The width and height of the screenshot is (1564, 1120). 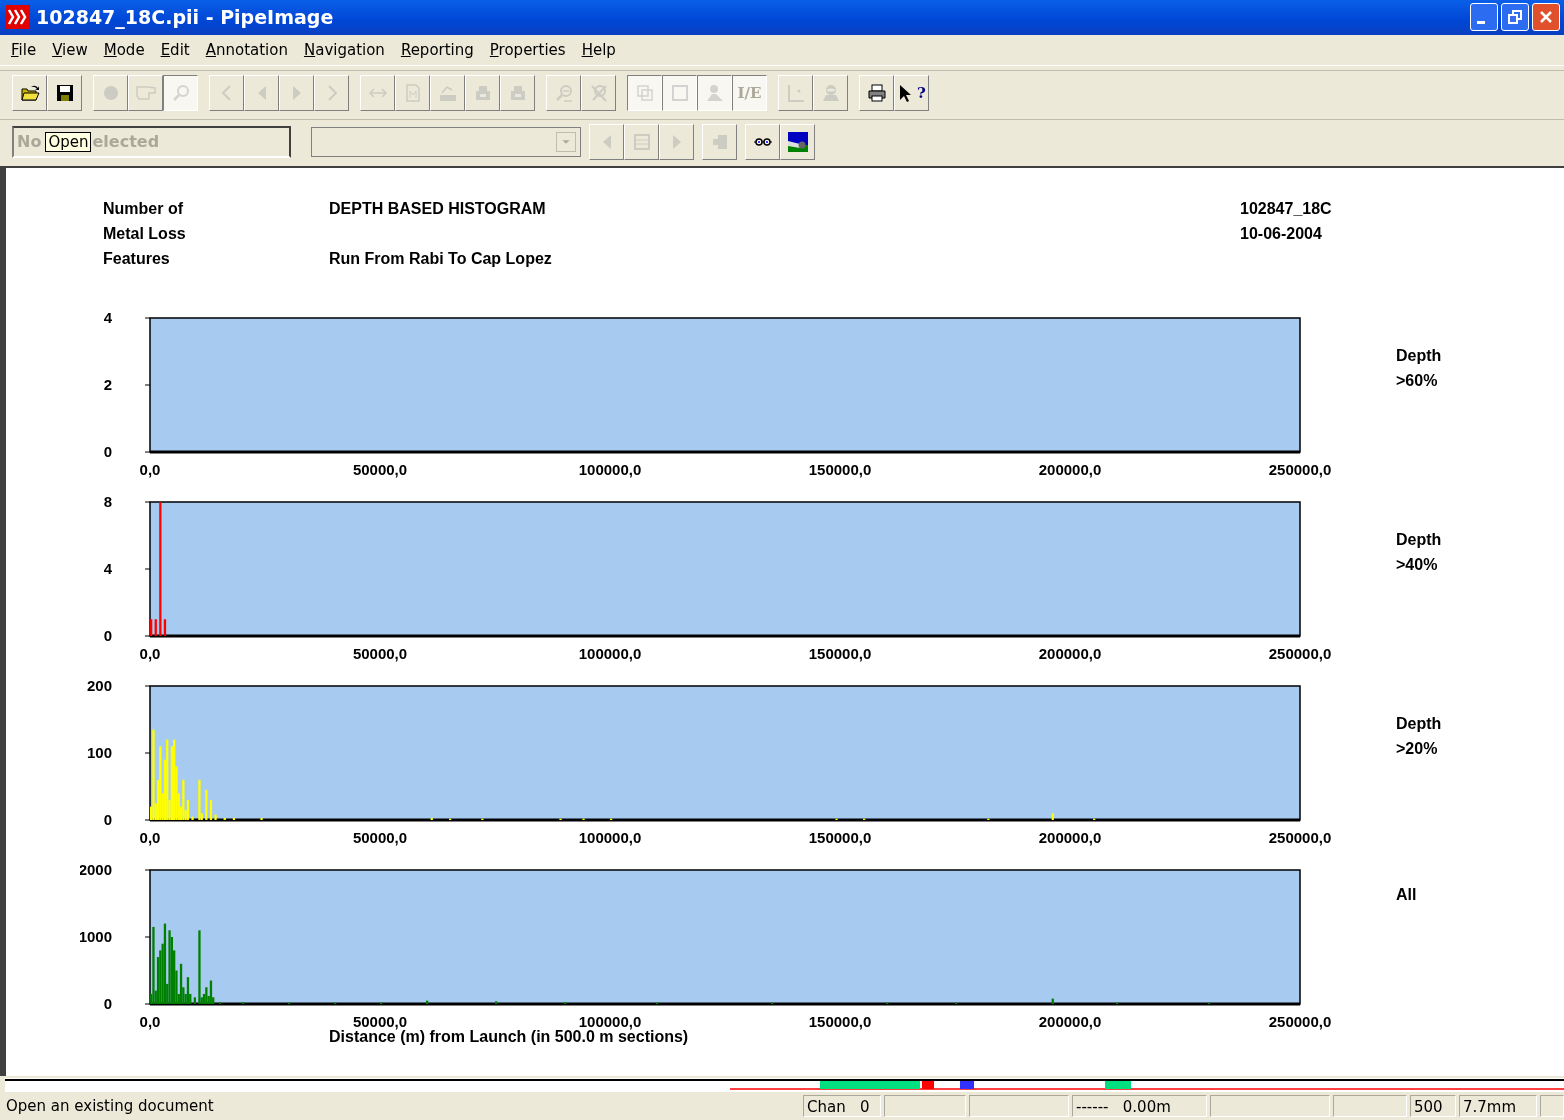 I want to click on menu-item: Mode, so click(x=125, y=49).